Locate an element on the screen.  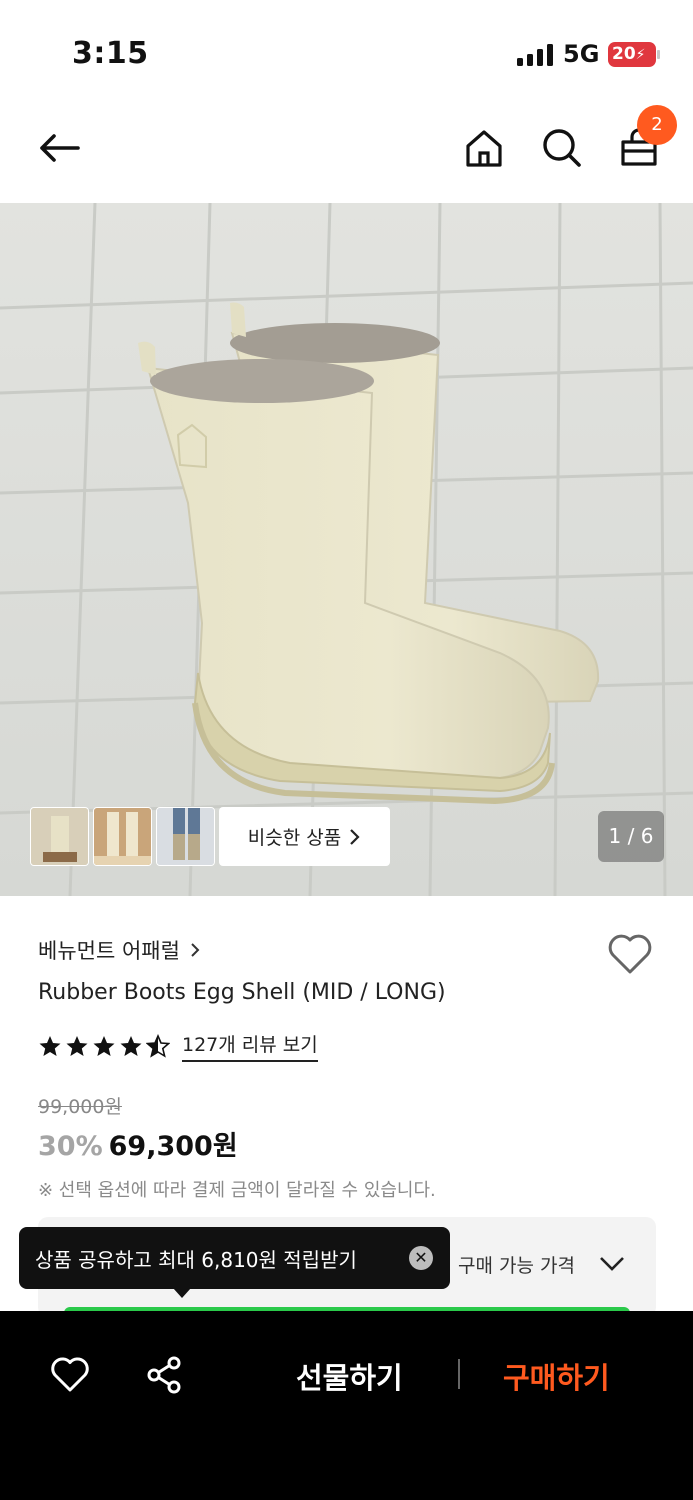
similar-products-button: 비슷한 상품 is located at coordinates (304, 836).